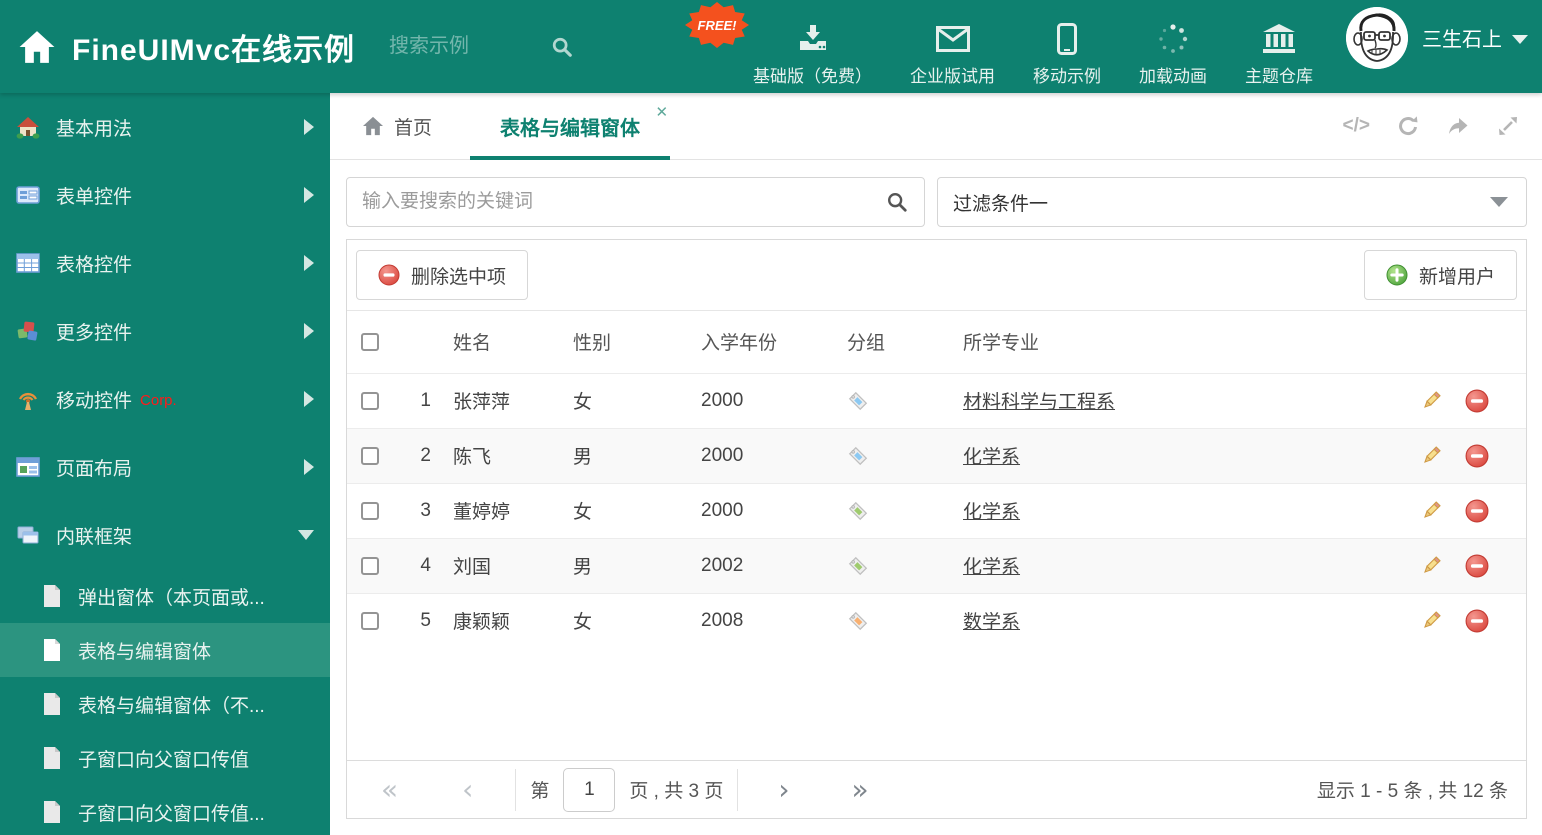 The height and width of the screenshot is (835, 1542). Describe the element at coordinates (936, 455) in the screenshot. I see `table-row: 2 陈飞 男 2000 化学系` at that location.